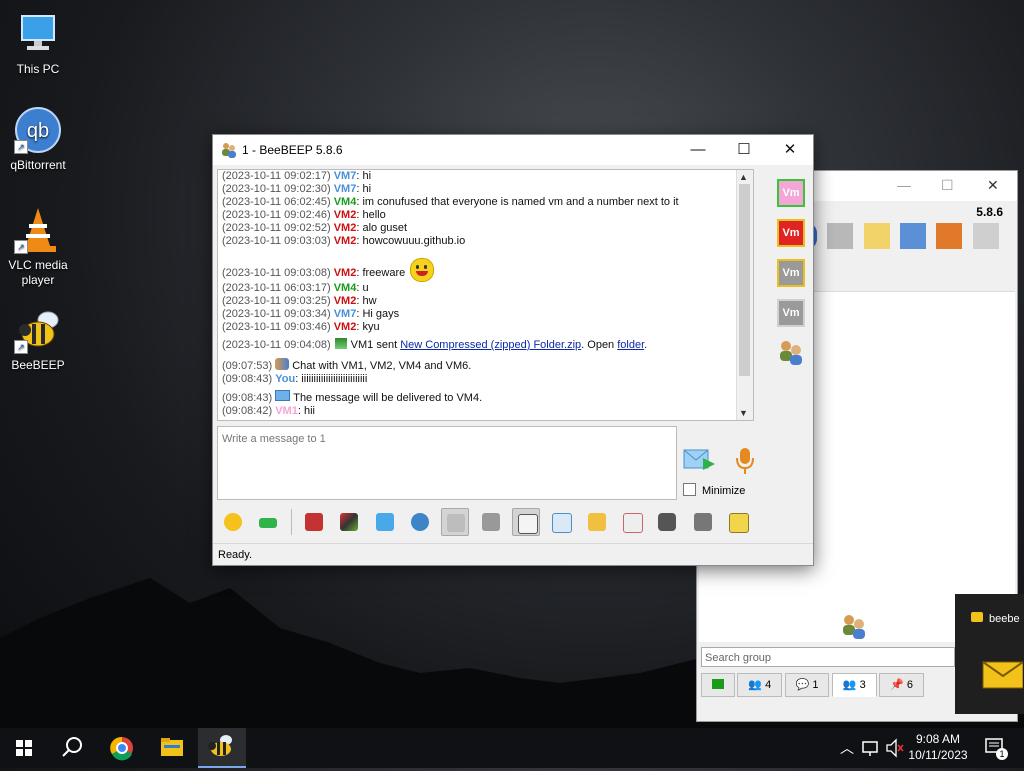  I want to click on desktop-icon-qbittorrent: qb ↗ qBittorrent, so click(38, 139).